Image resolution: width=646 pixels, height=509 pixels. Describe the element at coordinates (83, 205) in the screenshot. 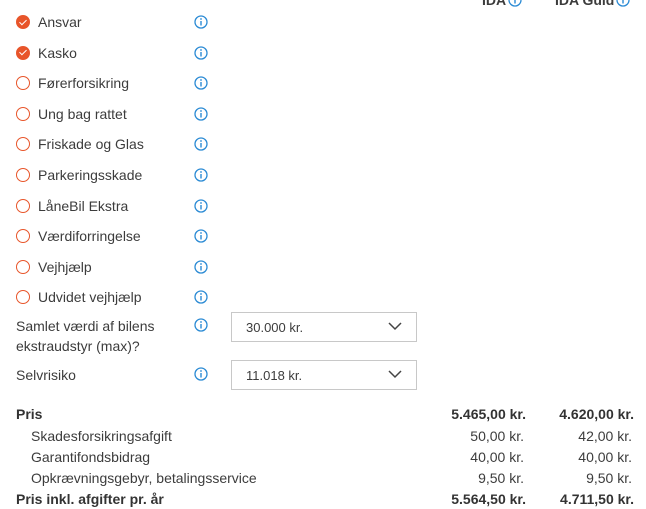

I see `coverage-label: LåneBil Ekstra` at that location.